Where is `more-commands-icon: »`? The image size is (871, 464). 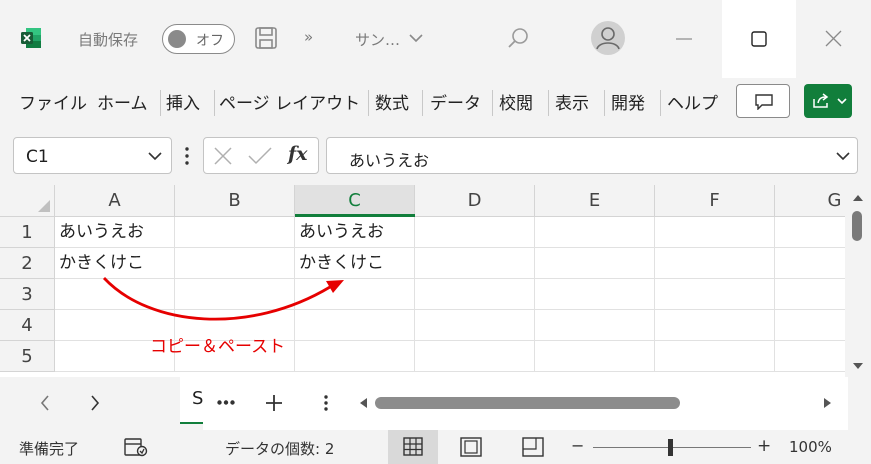
more-commands-icon: » is located at coordinates (308, 37).